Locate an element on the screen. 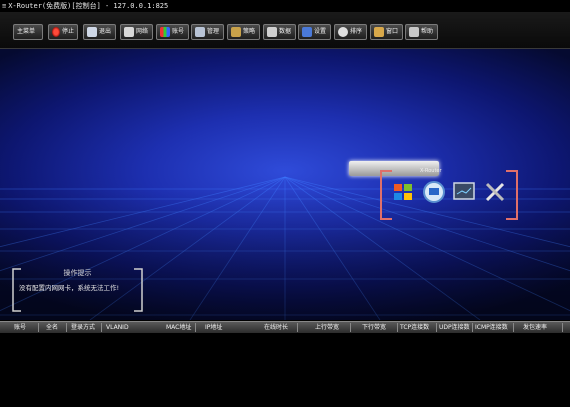 The width and height of the screenshot is (570, 407). hint-panel: 操作提示 没有配置内网网卡，系统无法工作! is located at coordinates (77, 290).